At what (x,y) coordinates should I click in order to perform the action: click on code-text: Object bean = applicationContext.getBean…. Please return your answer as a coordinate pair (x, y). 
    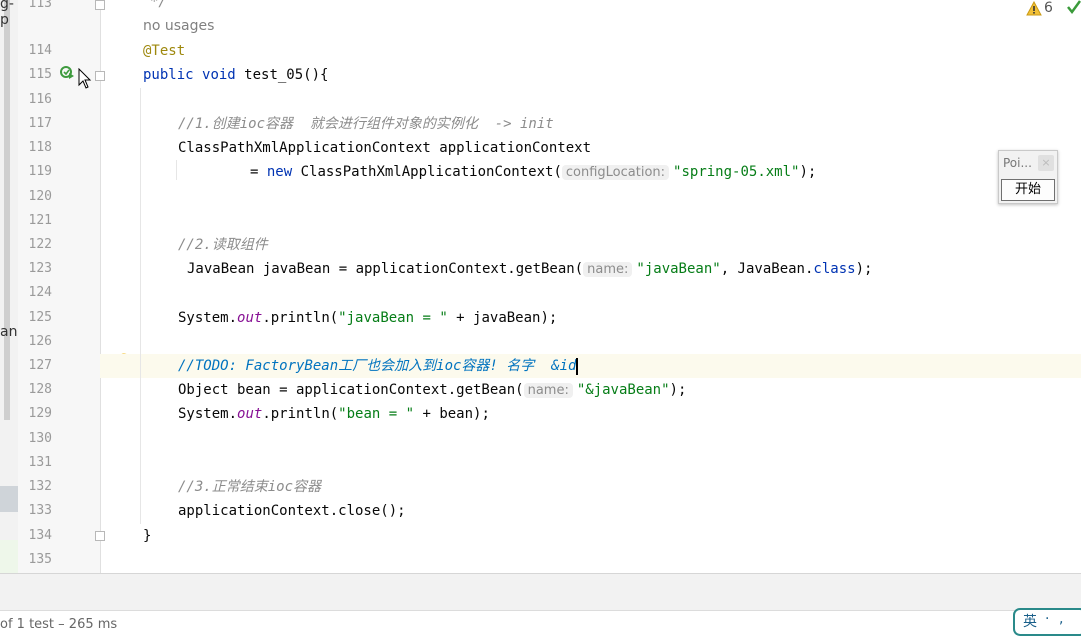
    Looking at the image, I should click on (351, 390).